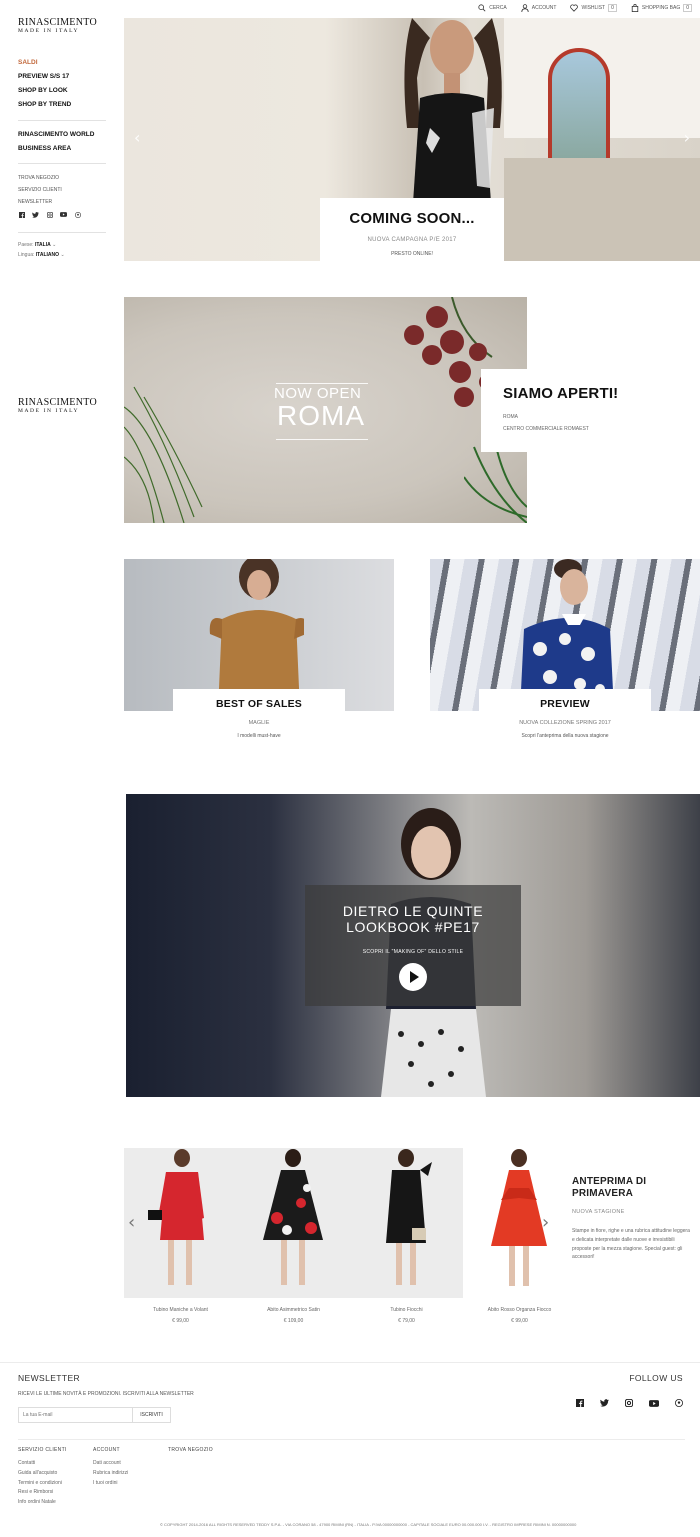  Describe the element at coordinates (492, 8) in the screenshot. I see `search-link: CERCA` at that location.